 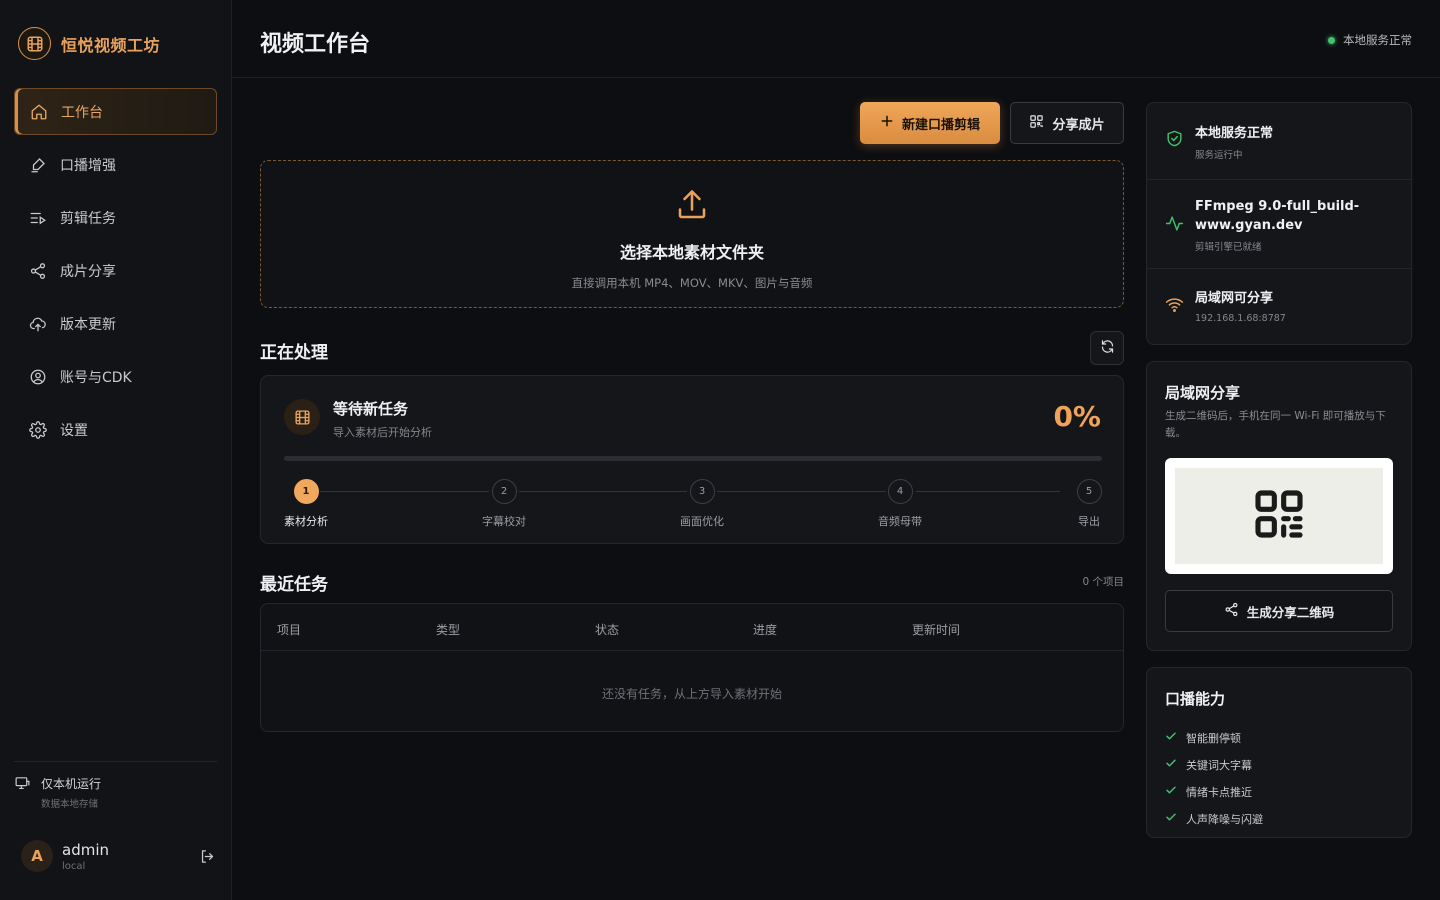 What do you see at coordinates (85, 849) in the screenshot?
I see `user-name: admin` at bounding box center [85, 849].